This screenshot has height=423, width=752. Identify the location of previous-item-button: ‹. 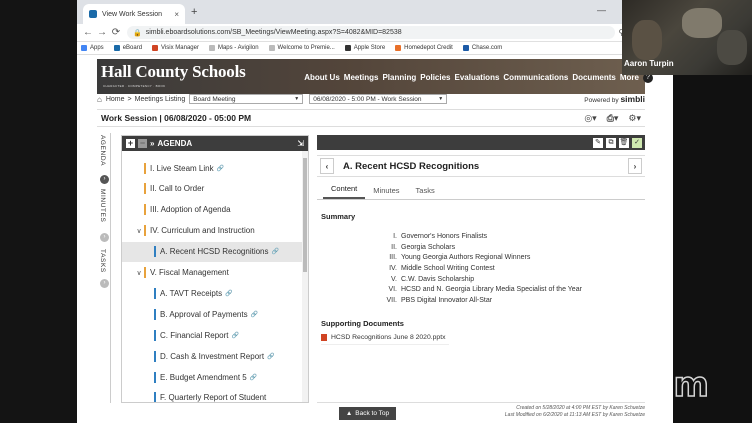
(327, 166).